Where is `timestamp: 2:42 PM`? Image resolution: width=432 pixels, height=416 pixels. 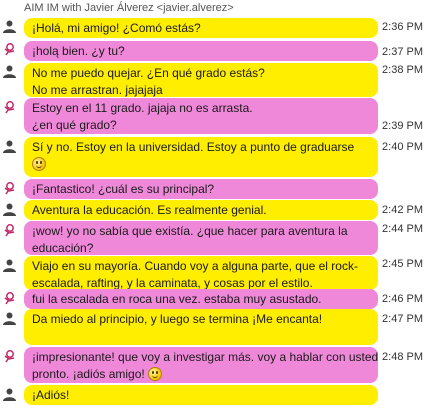 timestamp: 2:42 PM is located at coordinates (402, 210).